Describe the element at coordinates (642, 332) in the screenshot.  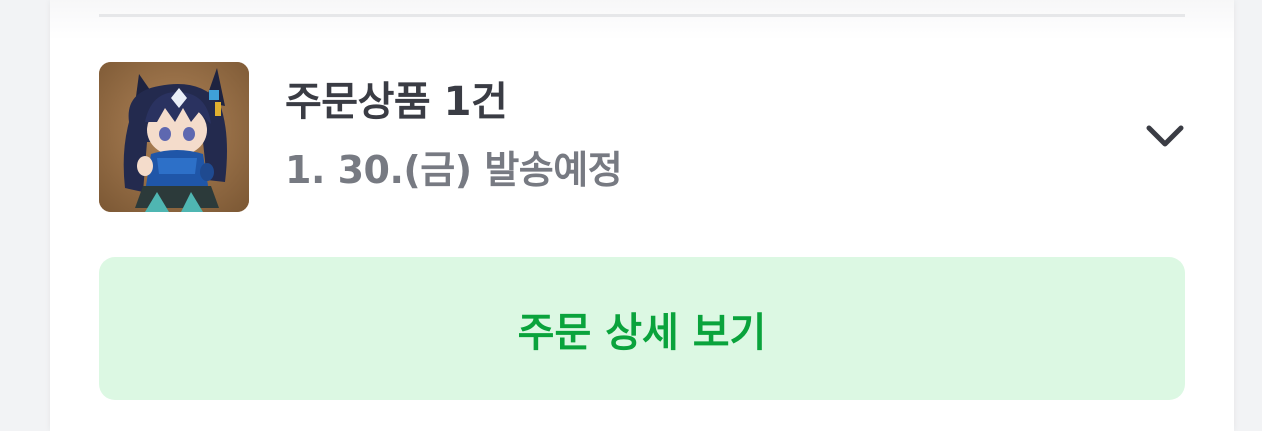
I see `order-detail-button-label: 주문 상세 보기` at that location.